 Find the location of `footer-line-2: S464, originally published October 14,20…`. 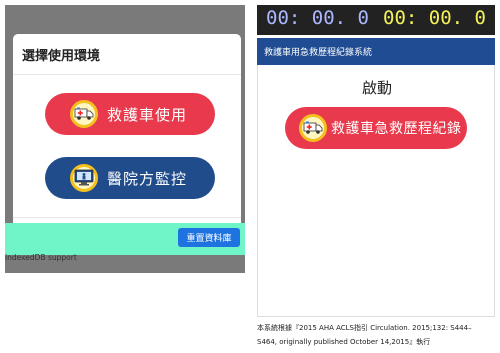

footer-line-2: S464, originally published October 14,20… is located at coordinates (344, 342).